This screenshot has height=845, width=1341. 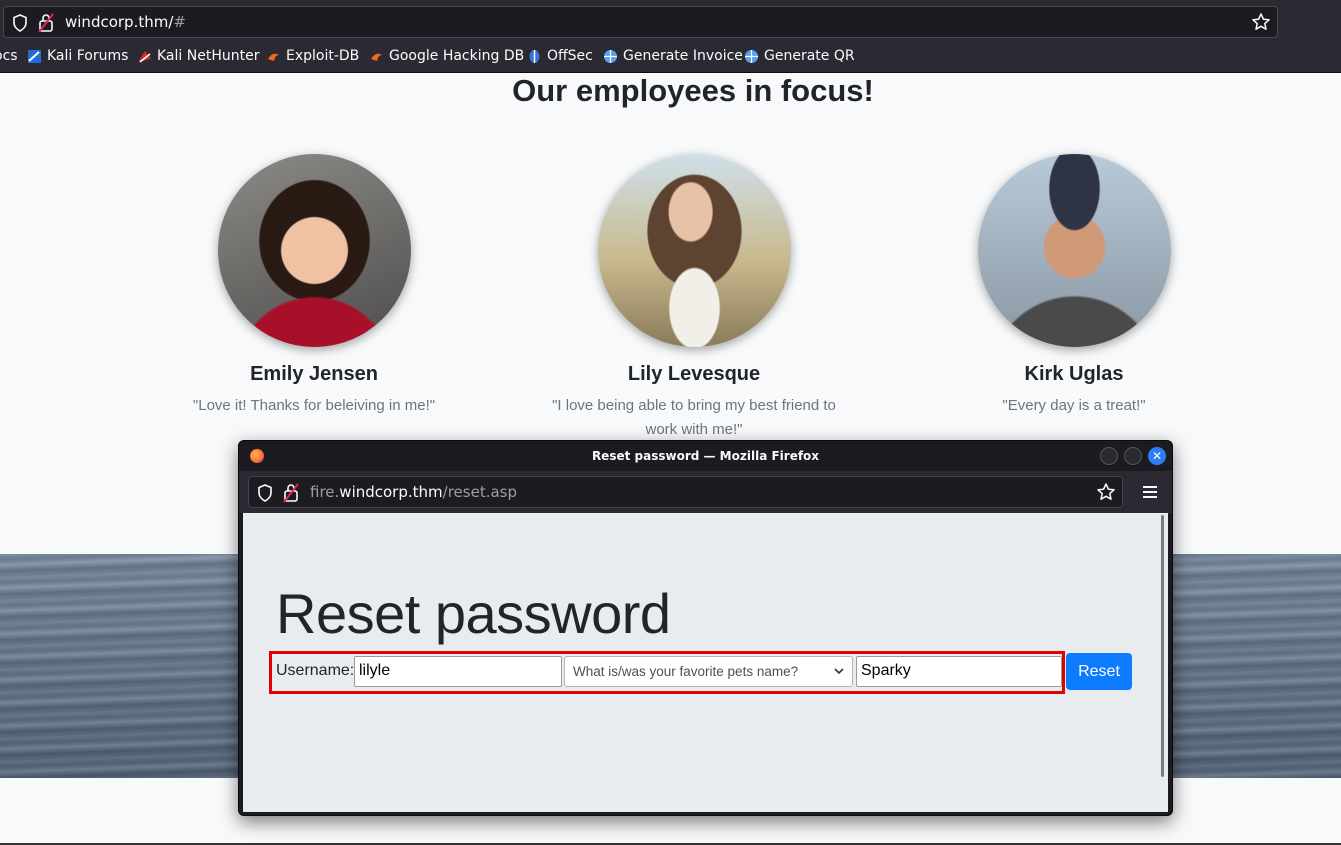 What do you see at coordinates (88, 56) in the screenshot?
I see `bookmark-label: Kali Forums` at bounding box center [88, 56].